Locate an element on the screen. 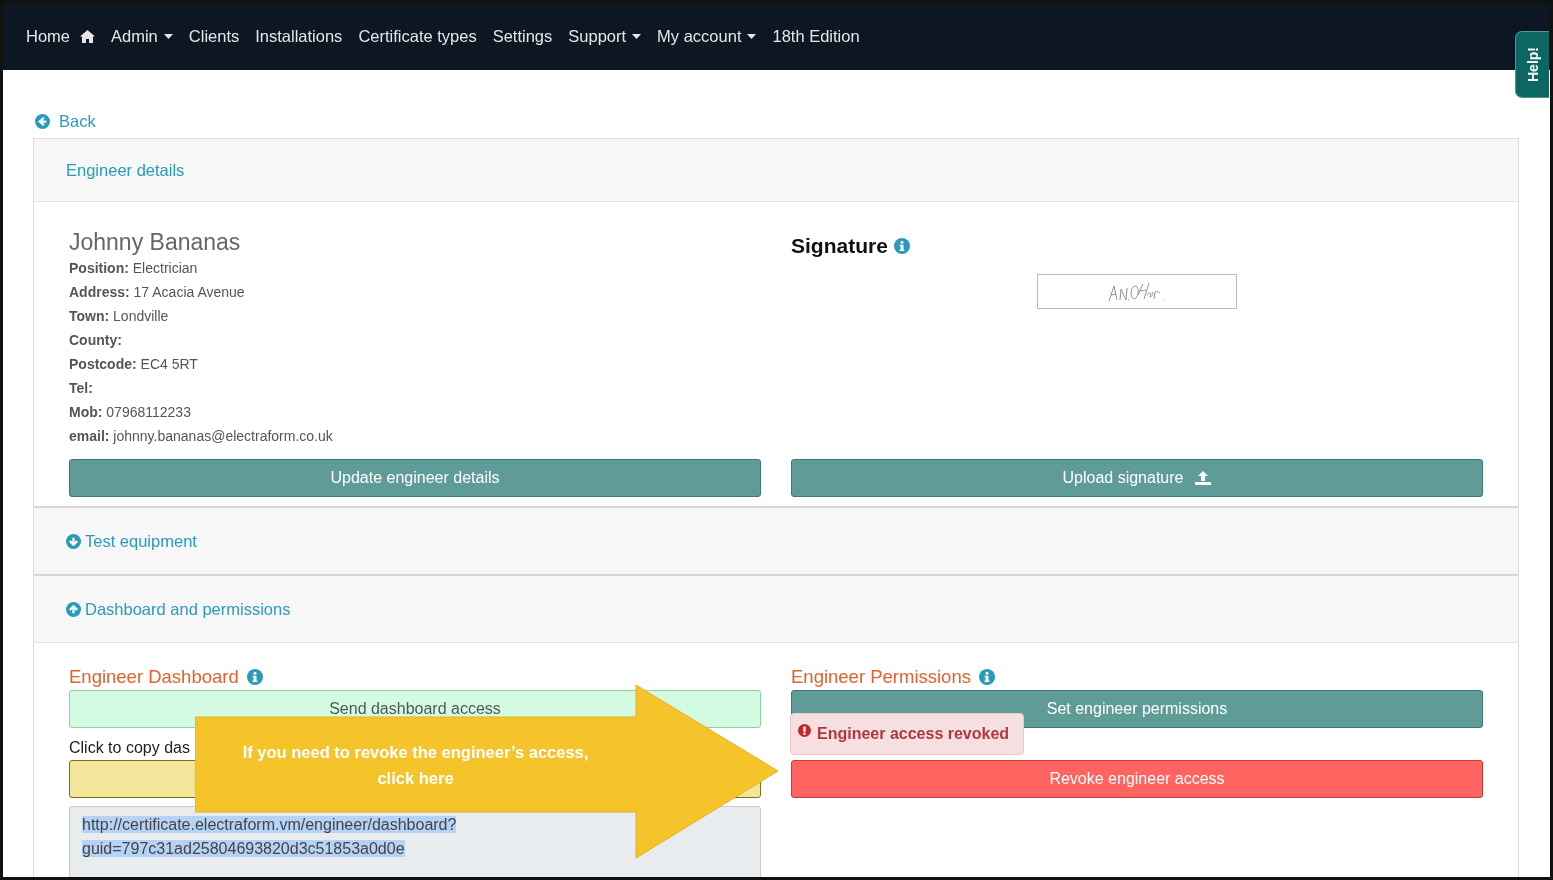 The image size is (1553, 880). detail-line: Mob: 07968112233 is located at coordinates (130, 412).